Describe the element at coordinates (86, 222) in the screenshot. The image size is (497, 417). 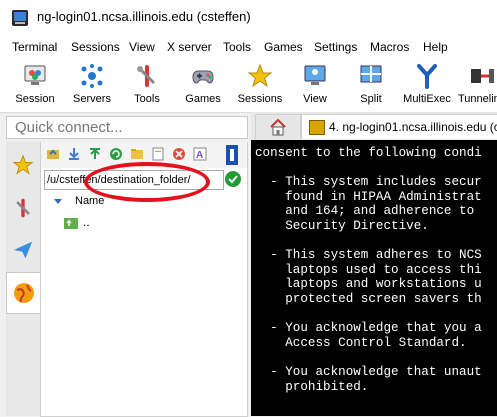
I see `parent-directory-label: ..` at that location.